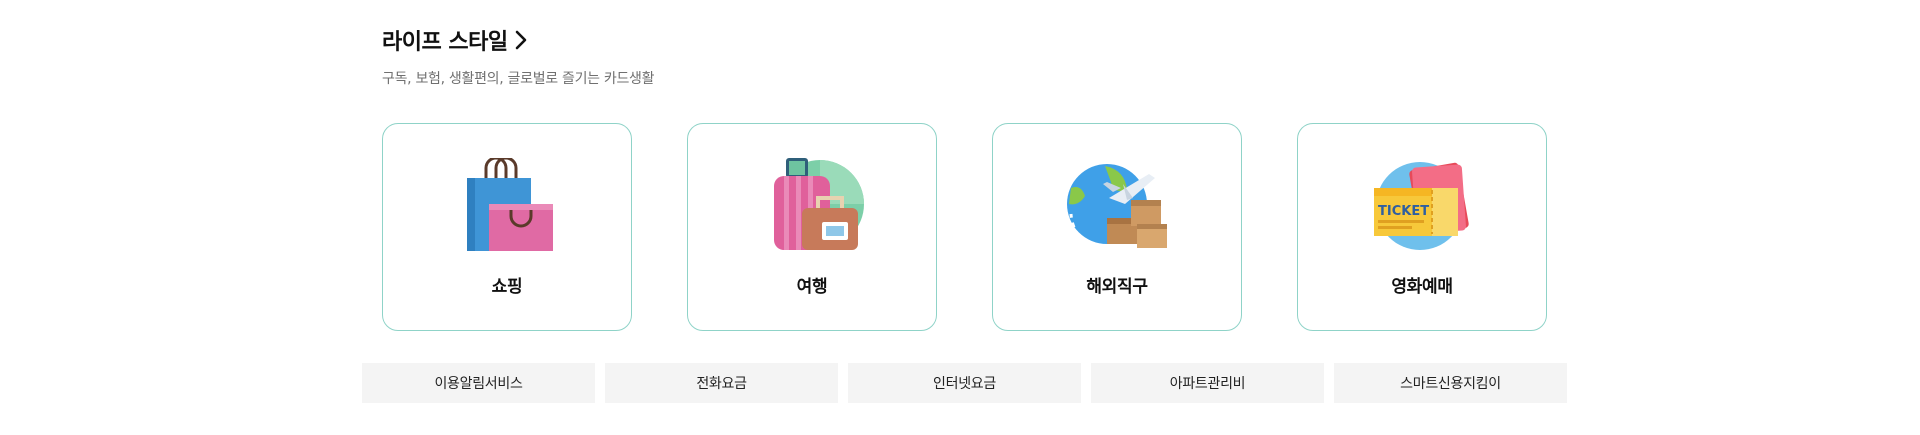 Image resolution: width=1920 pixels, height=435 pixels. Describe the element at coordinates (812, 205) in the screenshot. I see `travel-luggage-icon` at that location.